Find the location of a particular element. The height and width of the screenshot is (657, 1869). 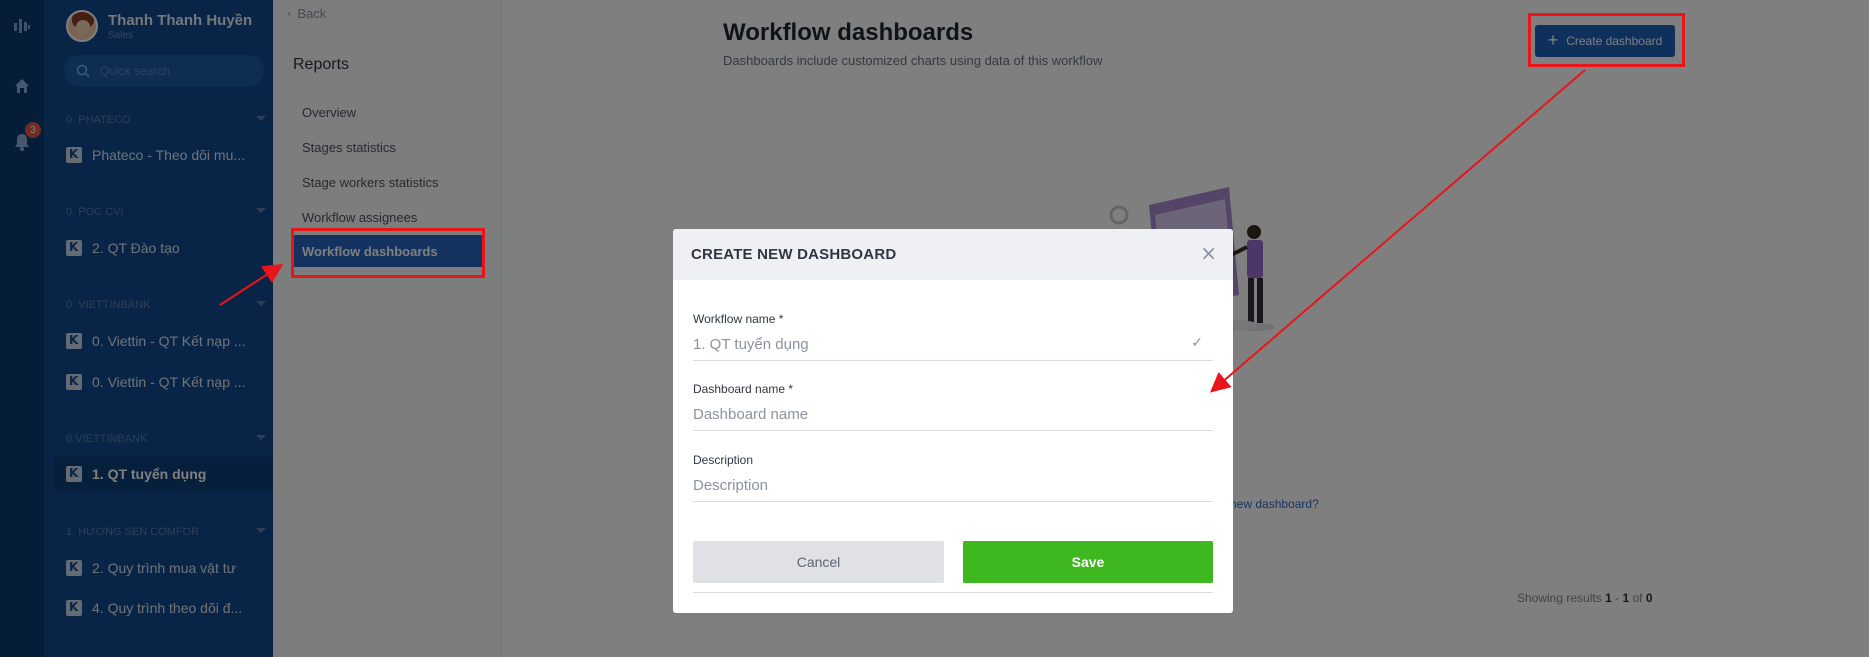

workflow-name-input is located at coordinates (953, 344).